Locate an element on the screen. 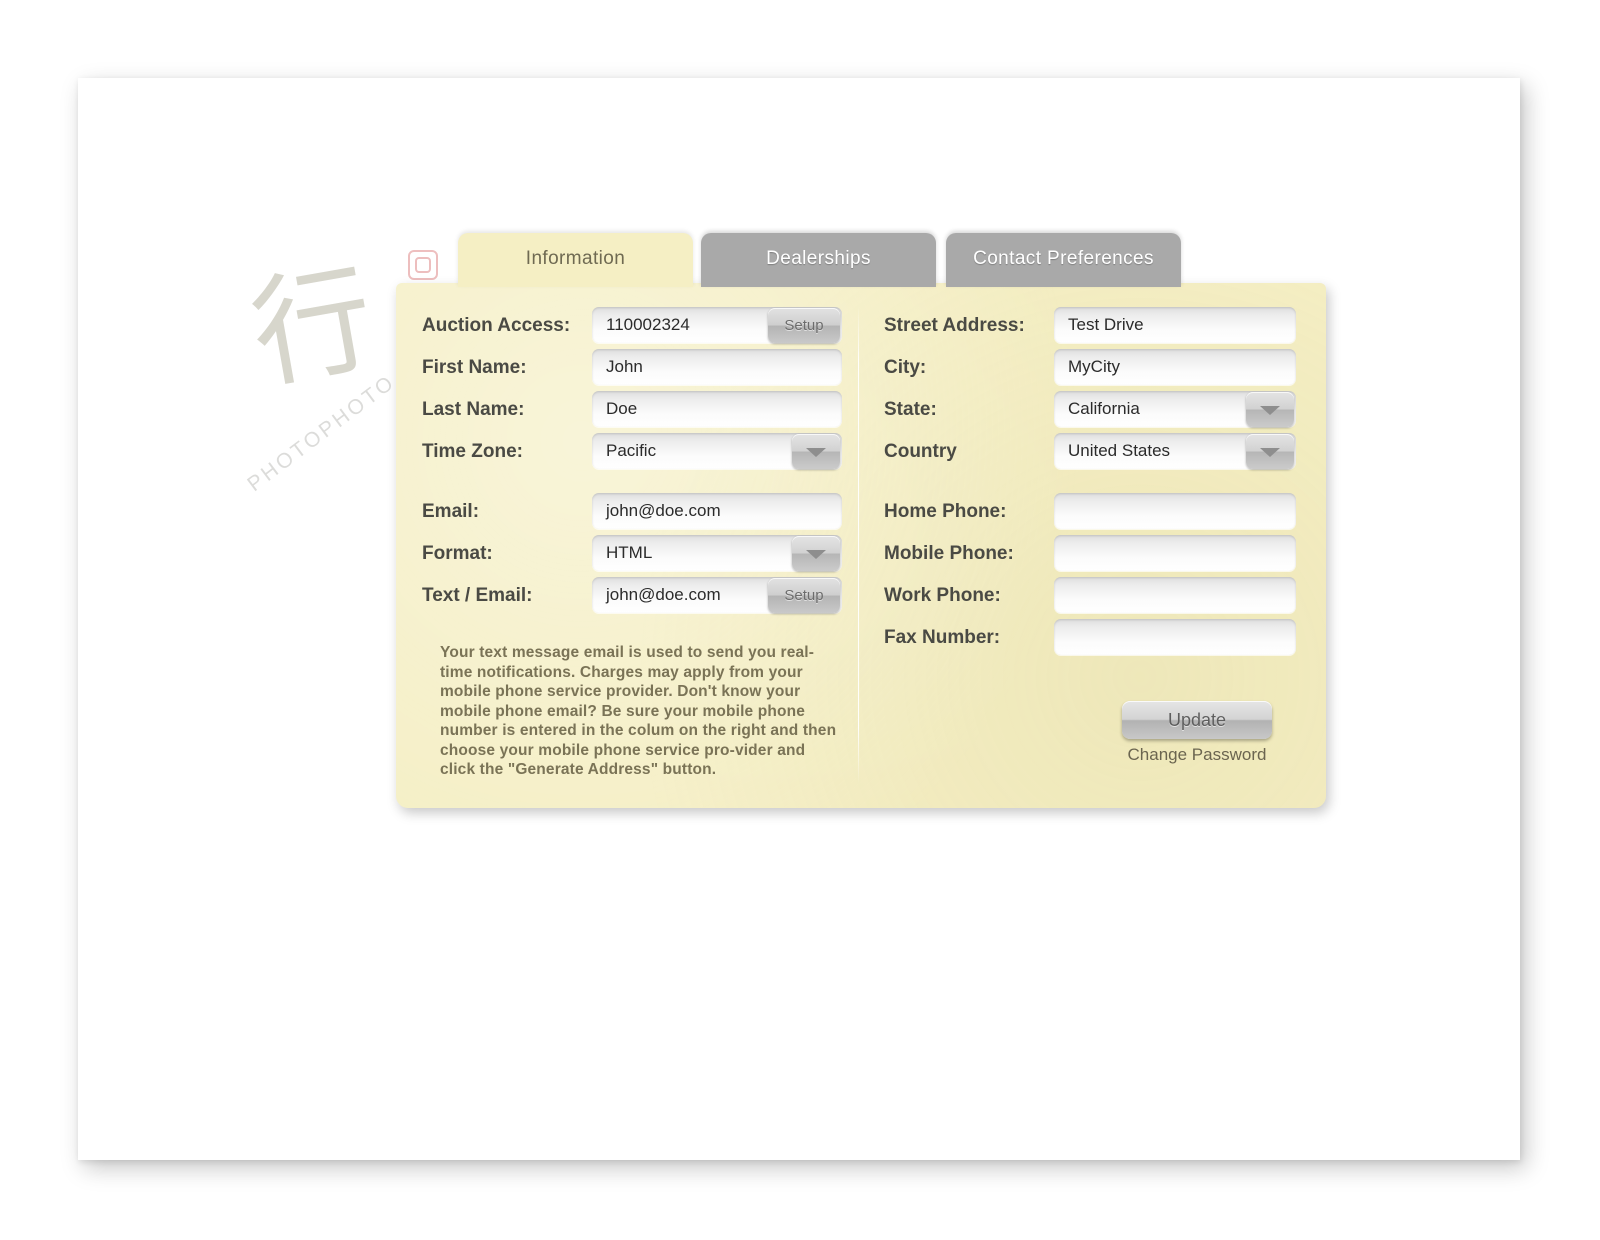  fax-number-input is located at coordinates (1175, 637).